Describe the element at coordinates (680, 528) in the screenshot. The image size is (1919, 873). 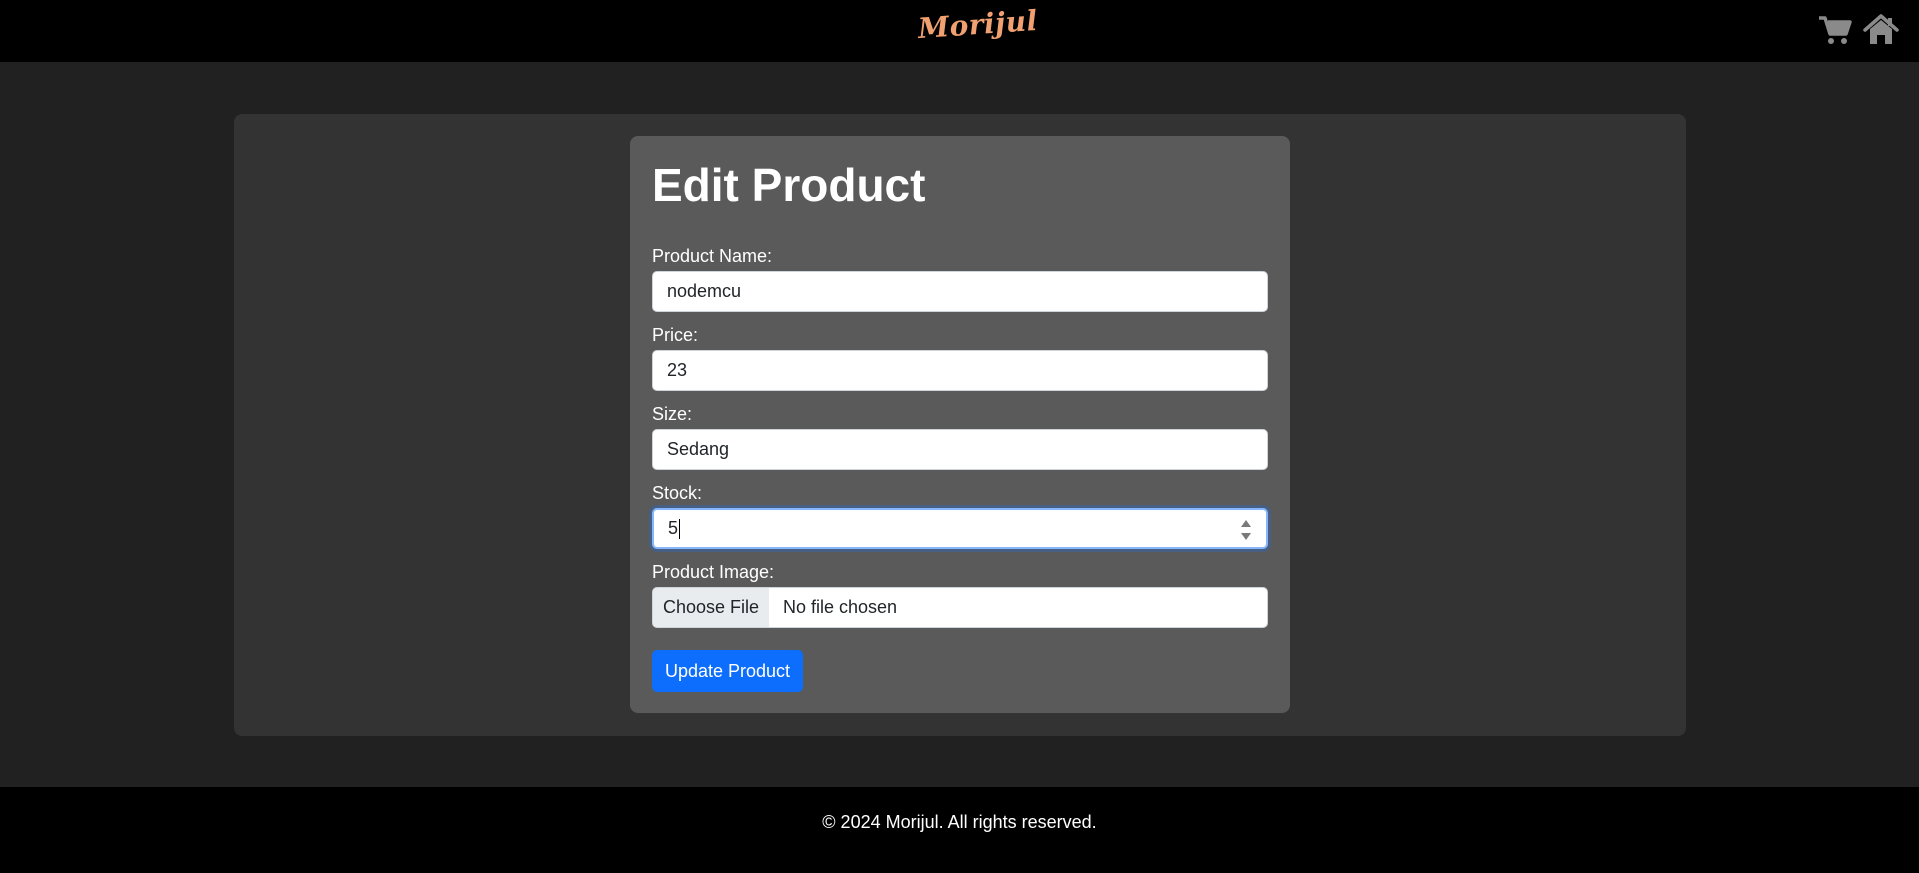
I see `text-caret` at that location.